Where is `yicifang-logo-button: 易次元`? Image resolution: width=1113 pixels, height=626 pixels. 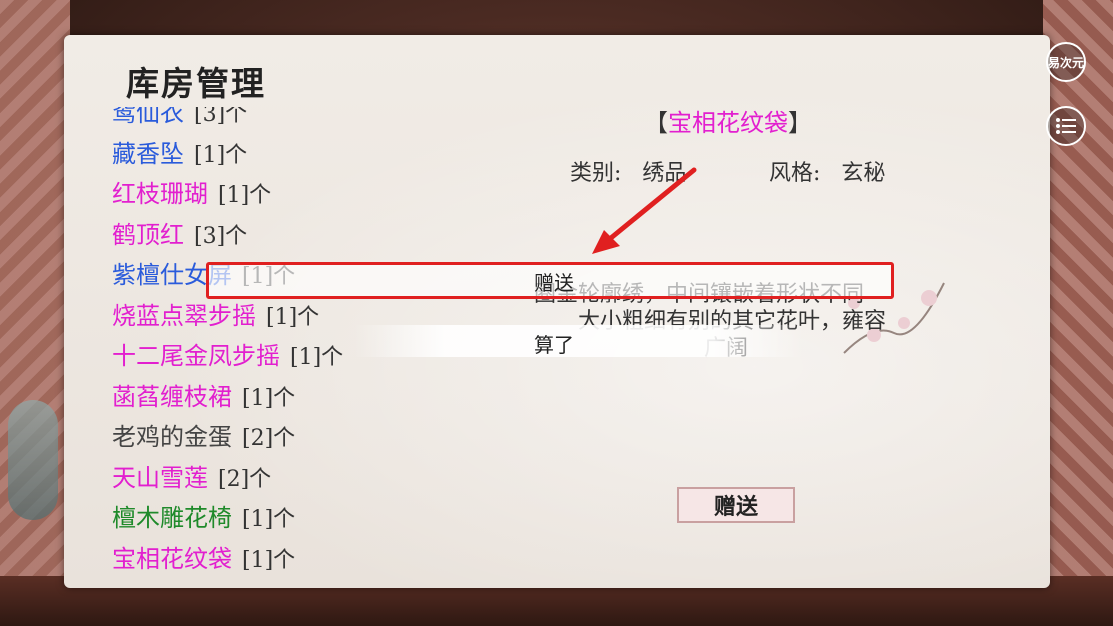
yicifang-logo-button: 易次元 is located at coordinates (1066, 62).